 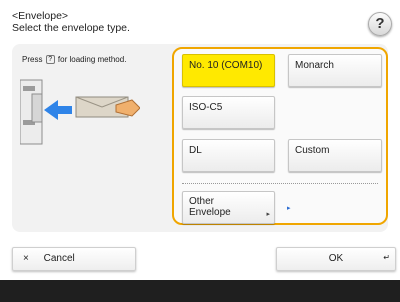 What do you see at coordinates (210, 212) in the screenshot?
I see `option-label-line2: Envelope` at bounding box center [210, 212].